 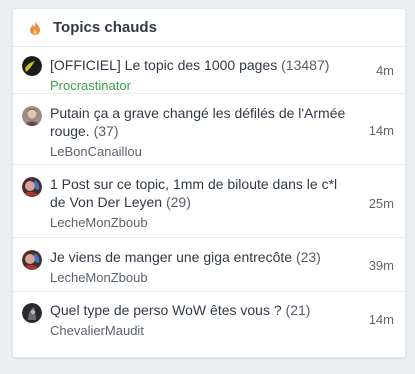 What do you see at coordinates (105, 27) in the screenshot?
I see `widget-title: Topics chauds` at bounding box center [105, 27].